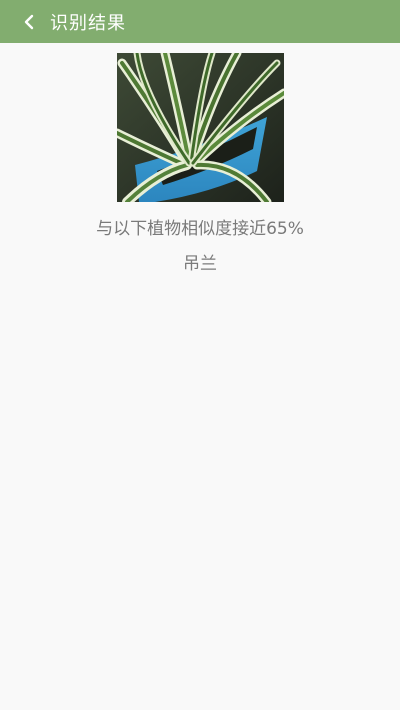  I want to click on similarity-text: 与以下植物相似度接近65%, so click(200, 229).